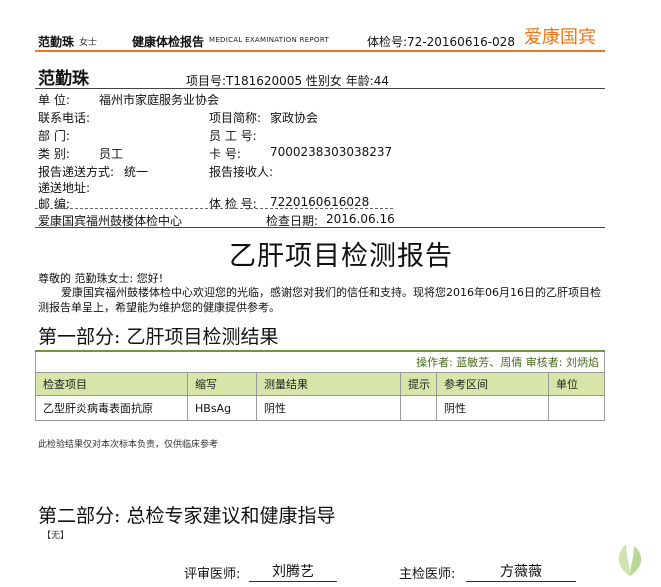  Describe the element at coordinates (328, 408) in the screenshot. I see `cell-result: 阴性` at that location.